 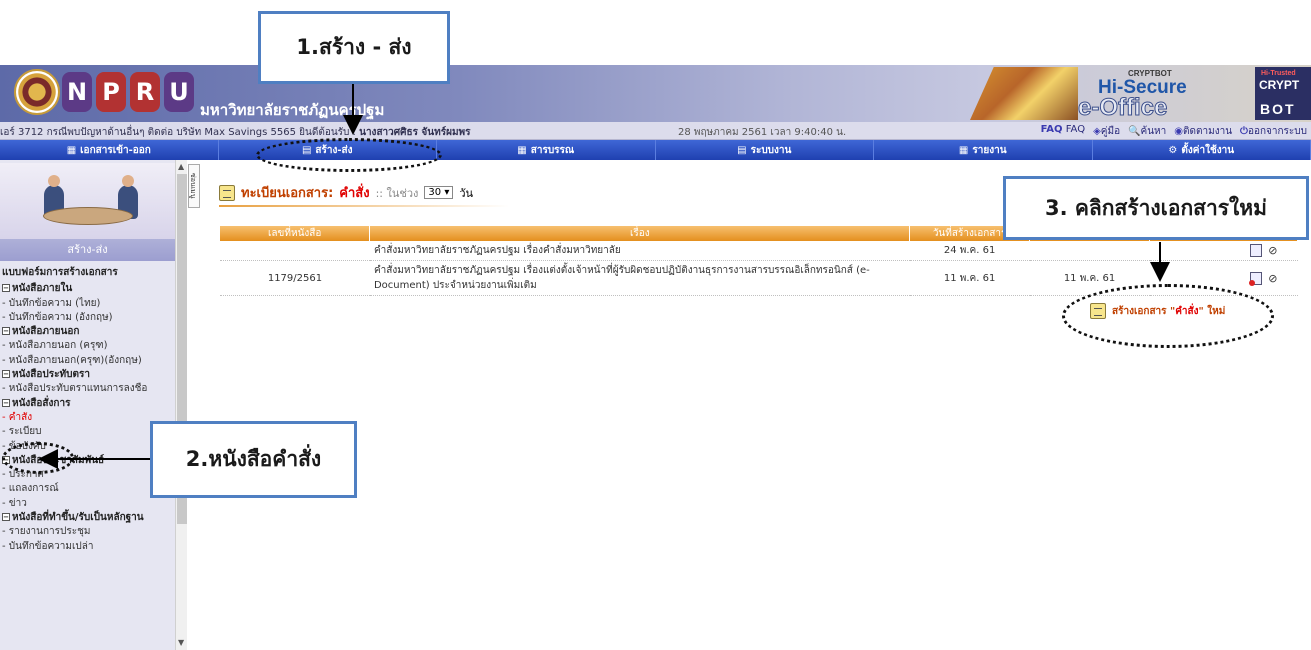 I want to click on brand-hitrusted: Hi-Trusted, so click(x=1278, y=73).